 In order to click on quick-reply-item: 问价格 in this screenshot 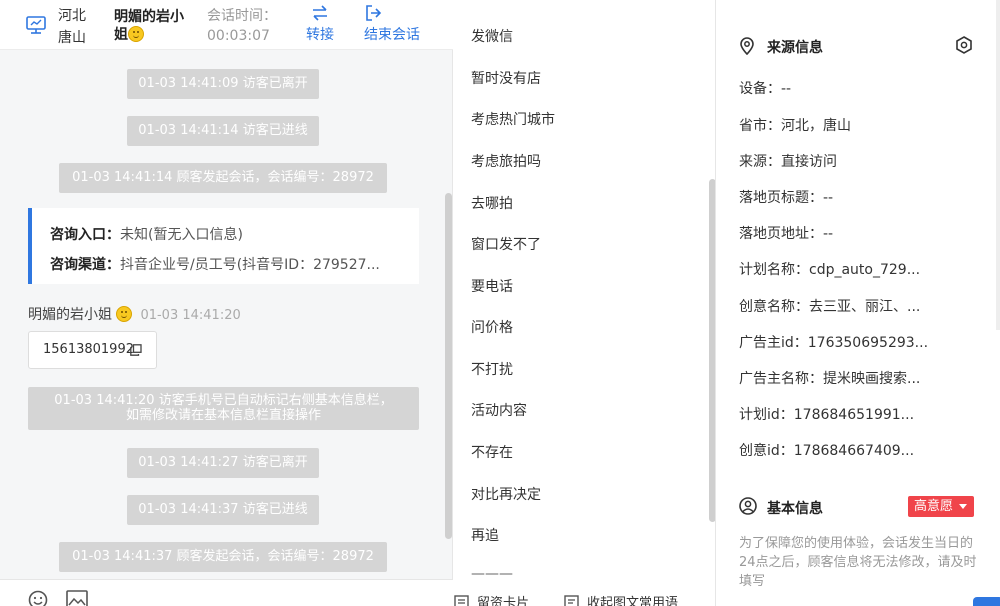, I will do `click(492, 327)`.